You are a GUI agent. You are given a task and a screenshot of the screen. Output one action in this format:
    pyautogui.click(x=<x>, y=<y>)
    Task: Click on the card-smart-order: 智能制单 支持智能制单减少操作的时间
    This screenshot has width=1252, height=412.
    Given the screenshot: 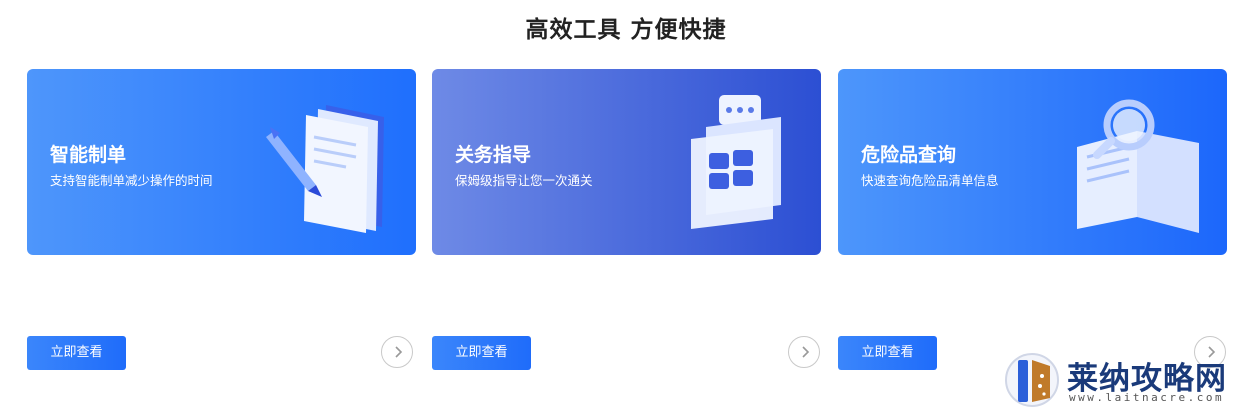 What is the action you would take?
    pyautogui.click(x=221, y=162)
    